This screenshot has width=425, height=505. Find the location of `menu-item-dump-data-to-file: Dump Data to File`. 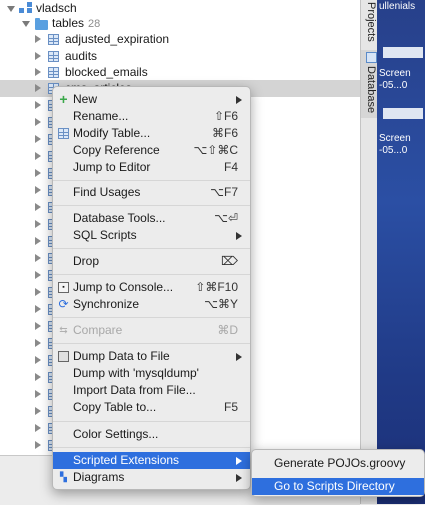

menu-item-dump-data-to-file: Dump Data to File is located at coordinates (151, 356).